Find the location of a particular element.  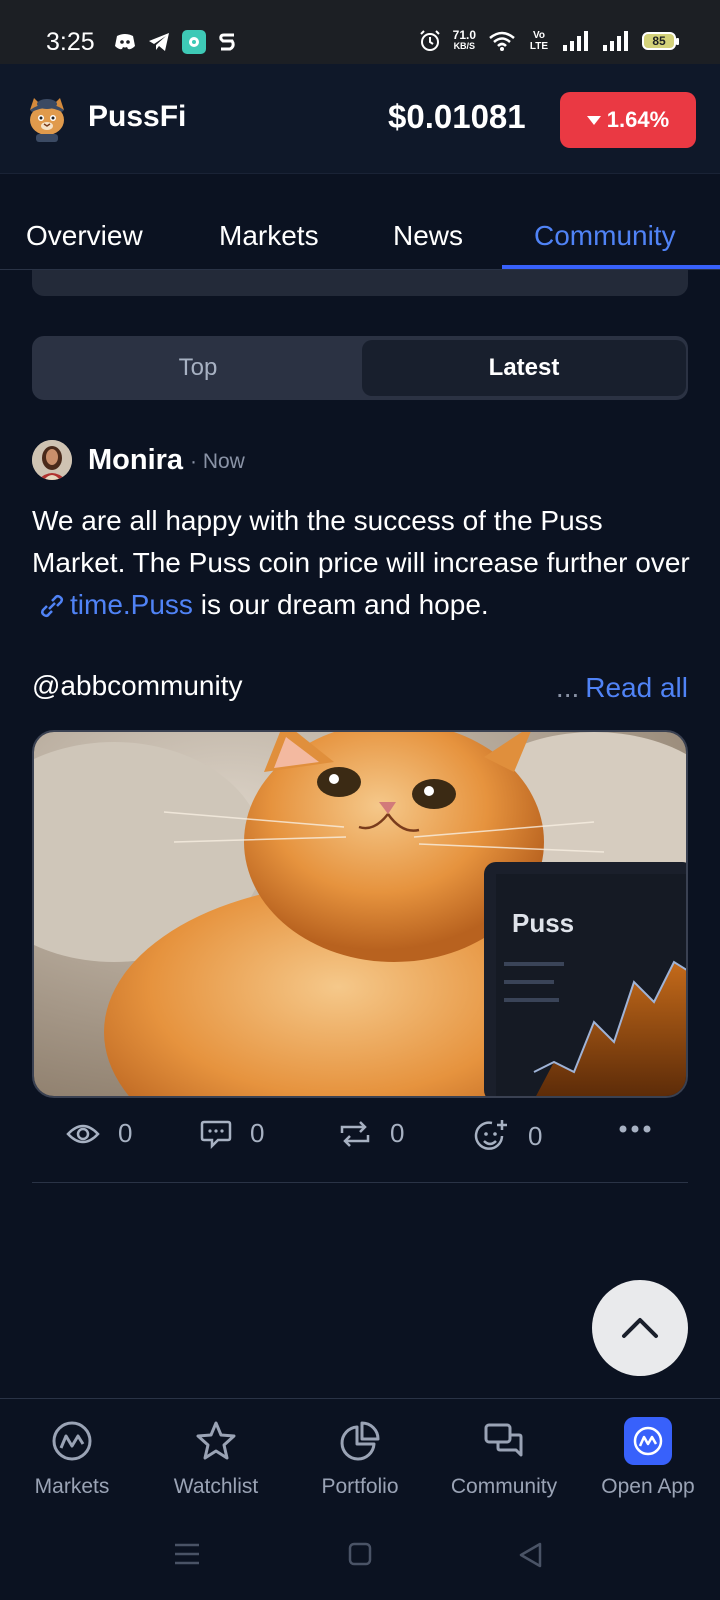

comments-action: 0 is located at coordinates (232, 1133).